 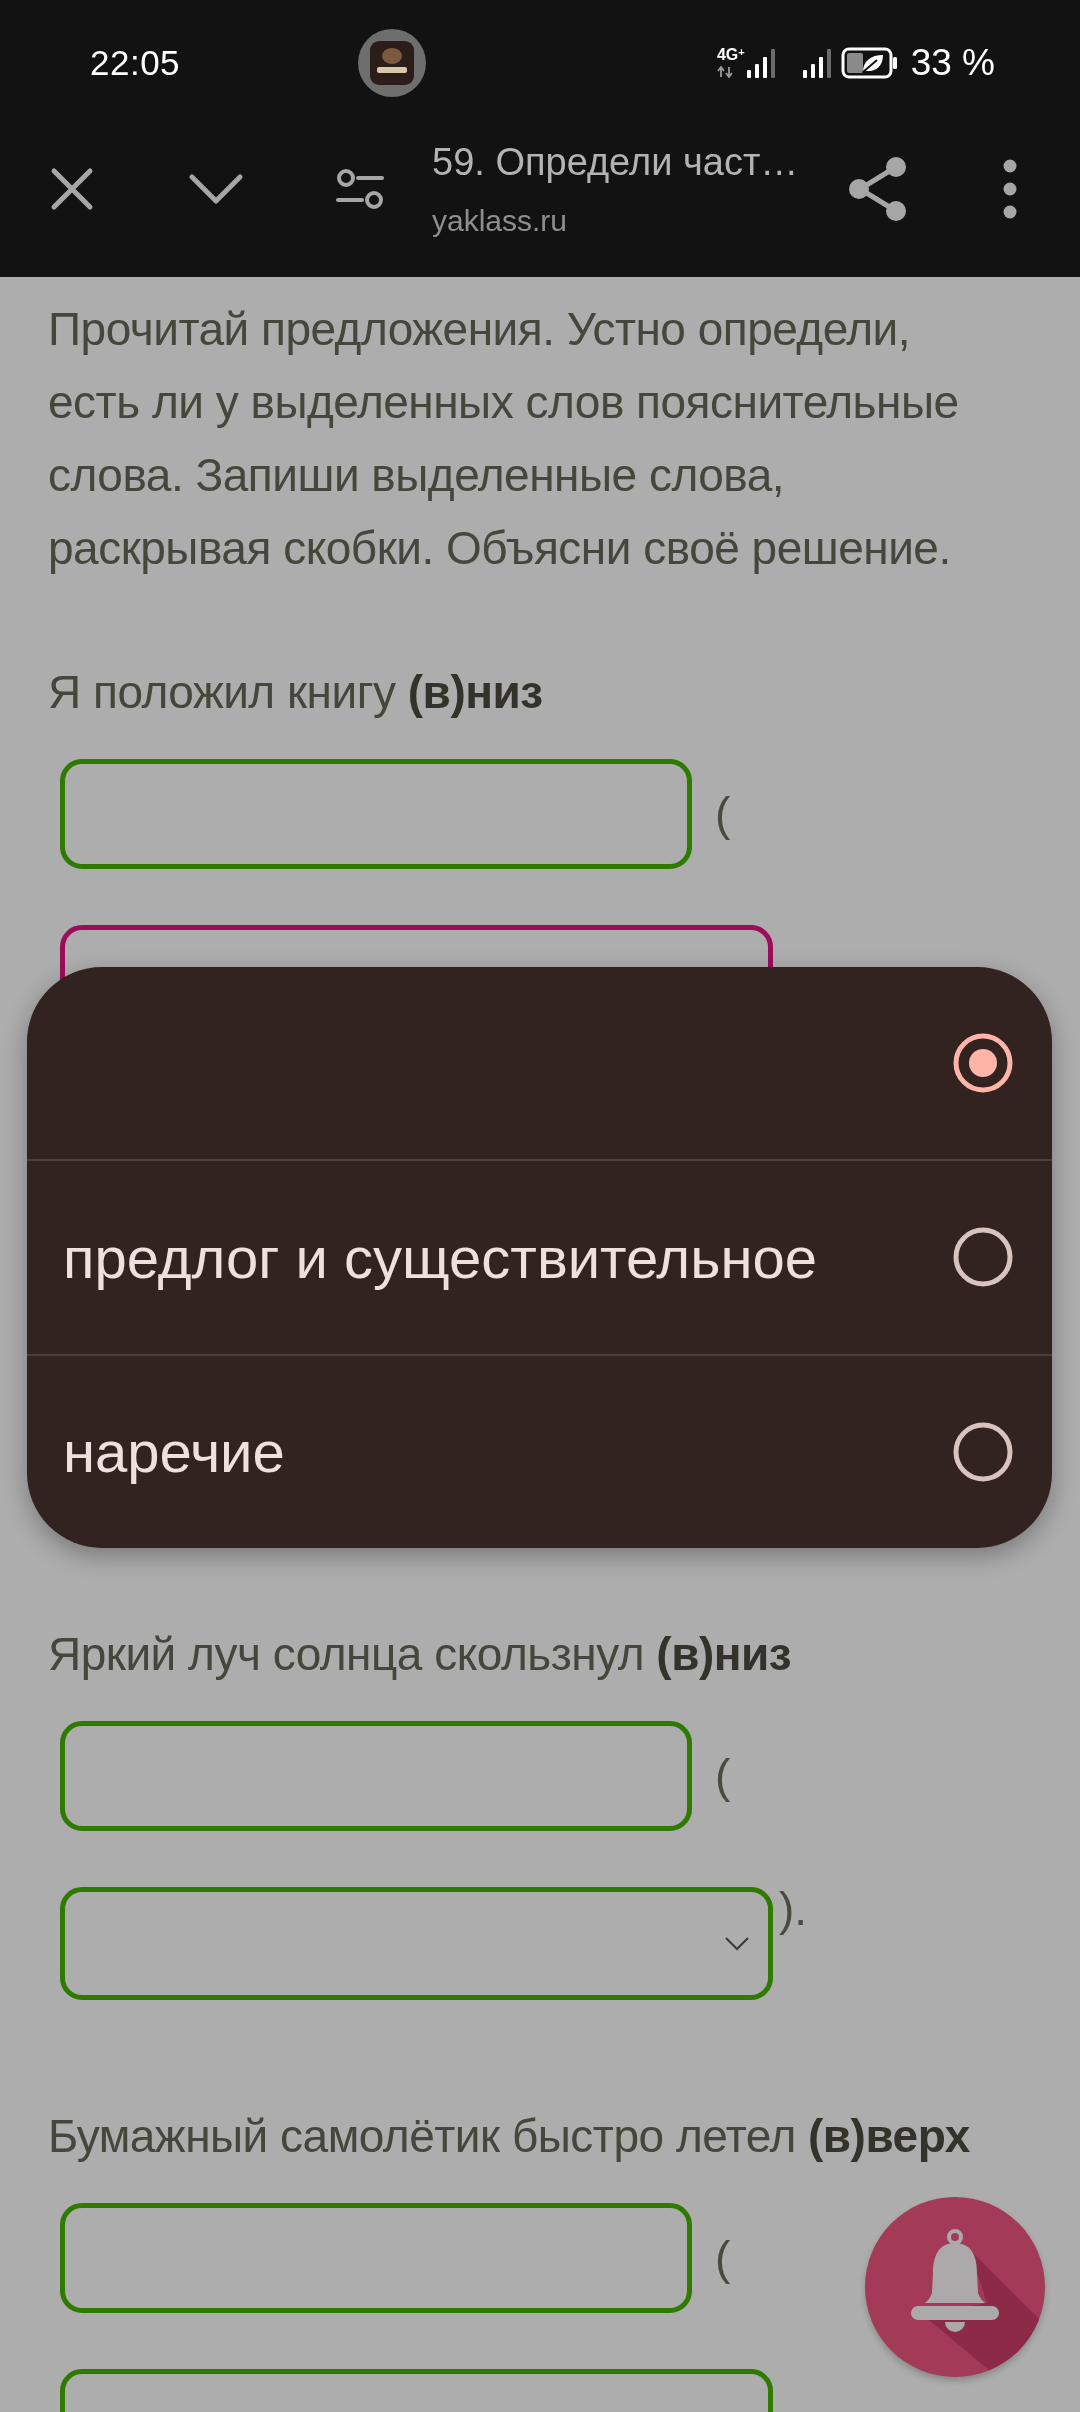 What do you see at coordinates (878, 189) in the screenshot?
I see `share-icon` at bounding box center [878, 189].